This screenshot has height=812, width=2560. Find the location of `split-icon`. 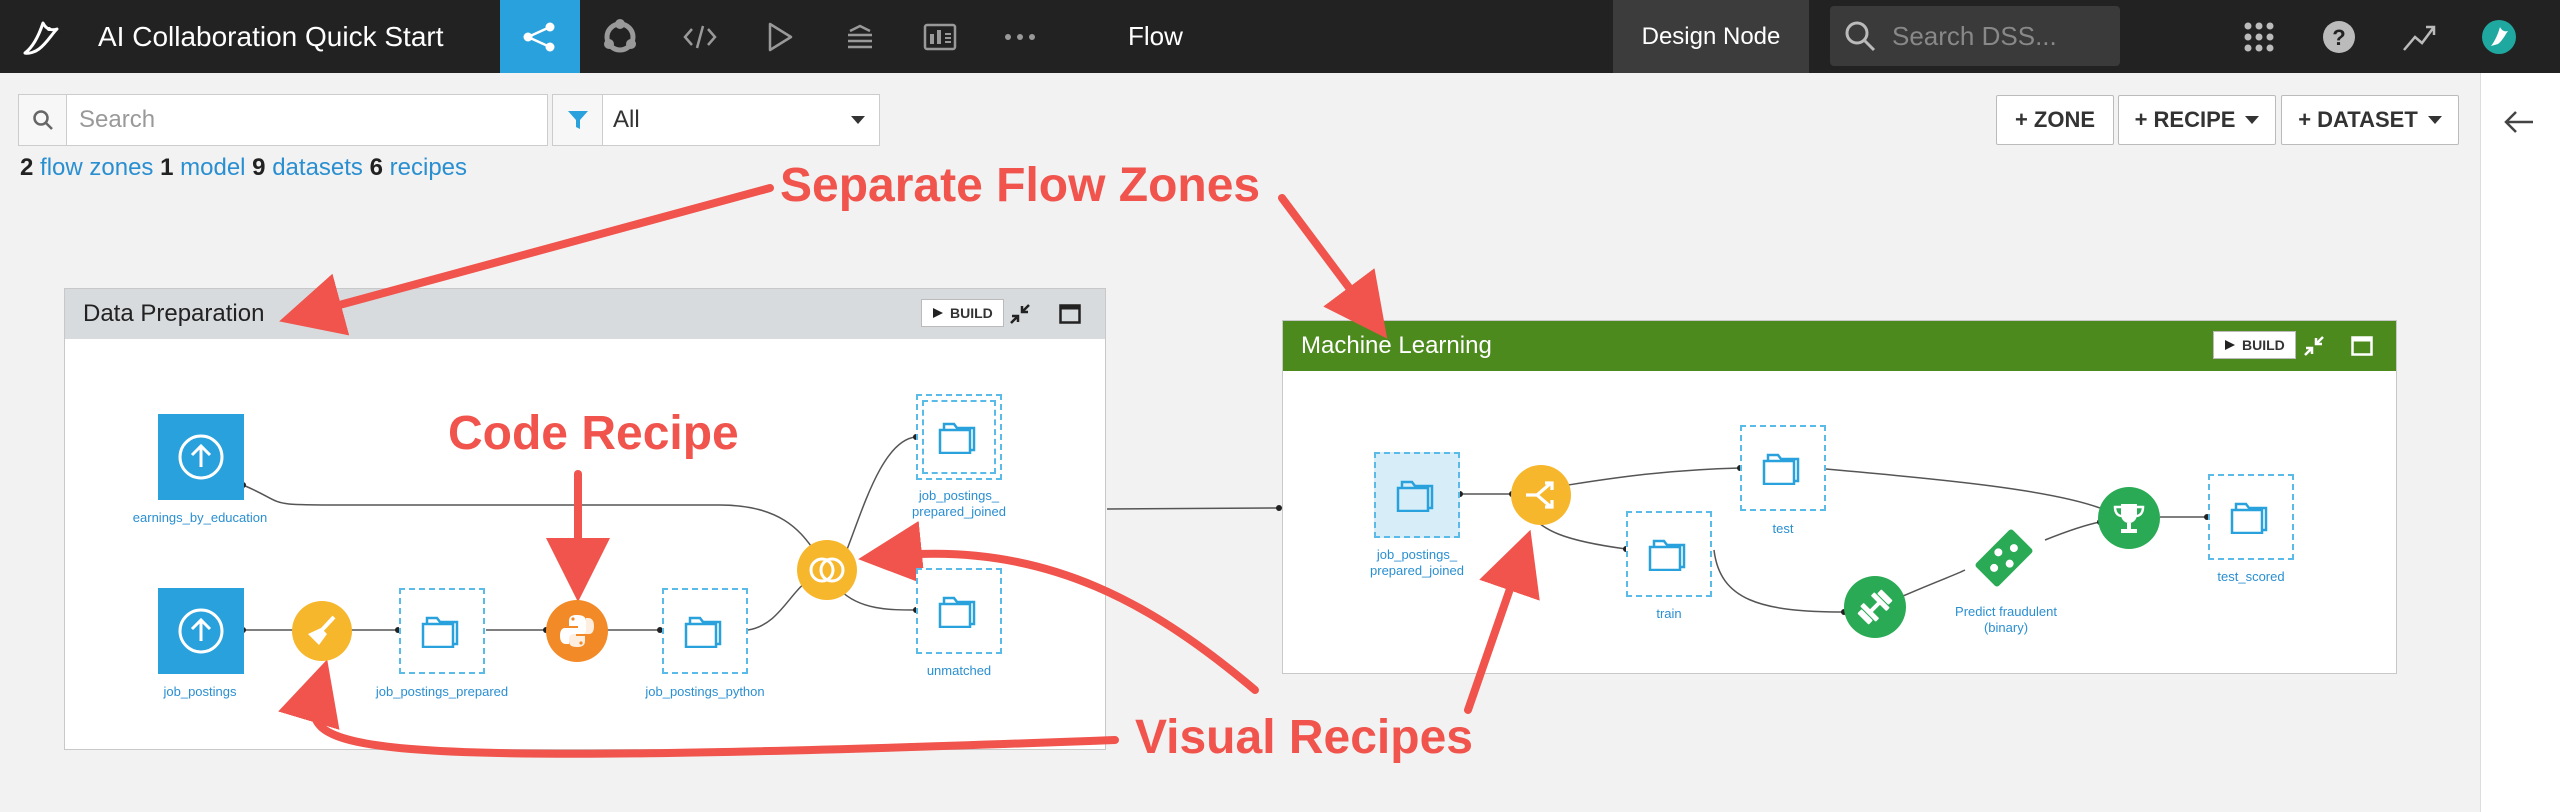

split-icon is located at coordinates (1540, 495).